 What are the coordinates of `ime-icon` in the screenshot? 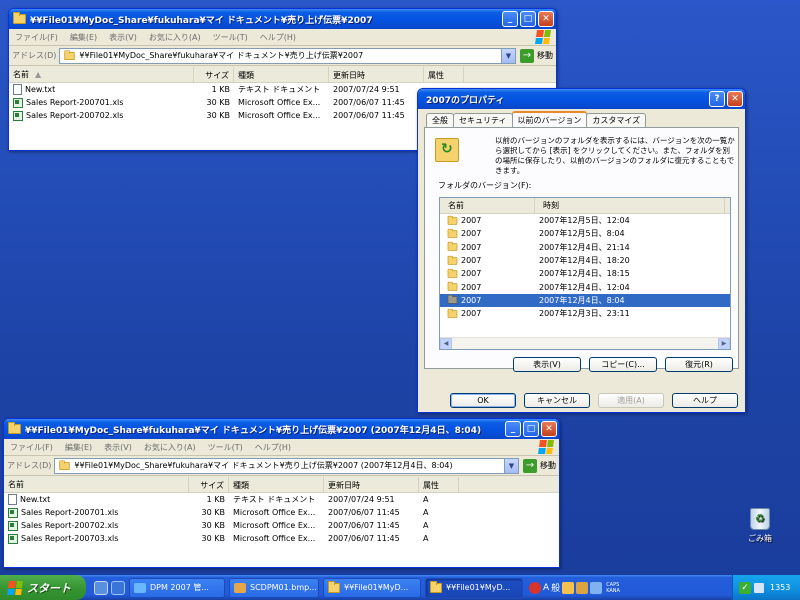 It's located at (535, 587).